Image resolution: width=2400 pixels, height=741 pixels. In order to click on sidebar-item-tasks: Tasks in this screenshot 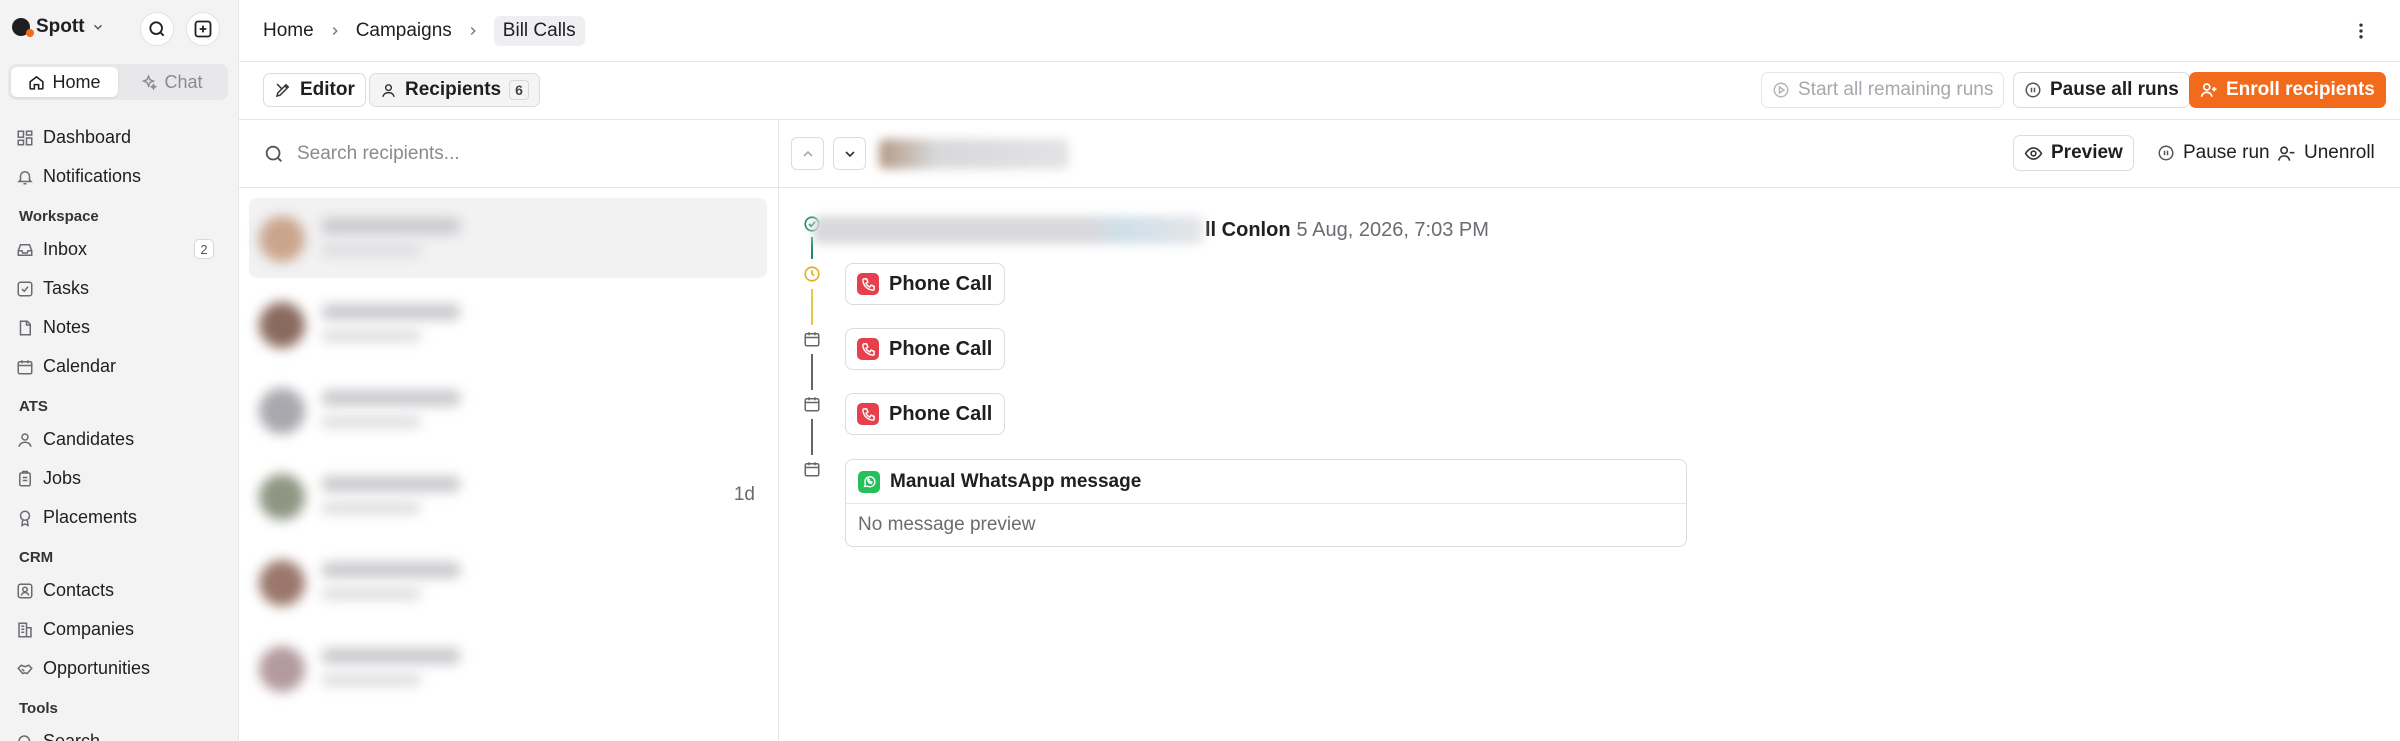, I will do `click(119, 288)`.